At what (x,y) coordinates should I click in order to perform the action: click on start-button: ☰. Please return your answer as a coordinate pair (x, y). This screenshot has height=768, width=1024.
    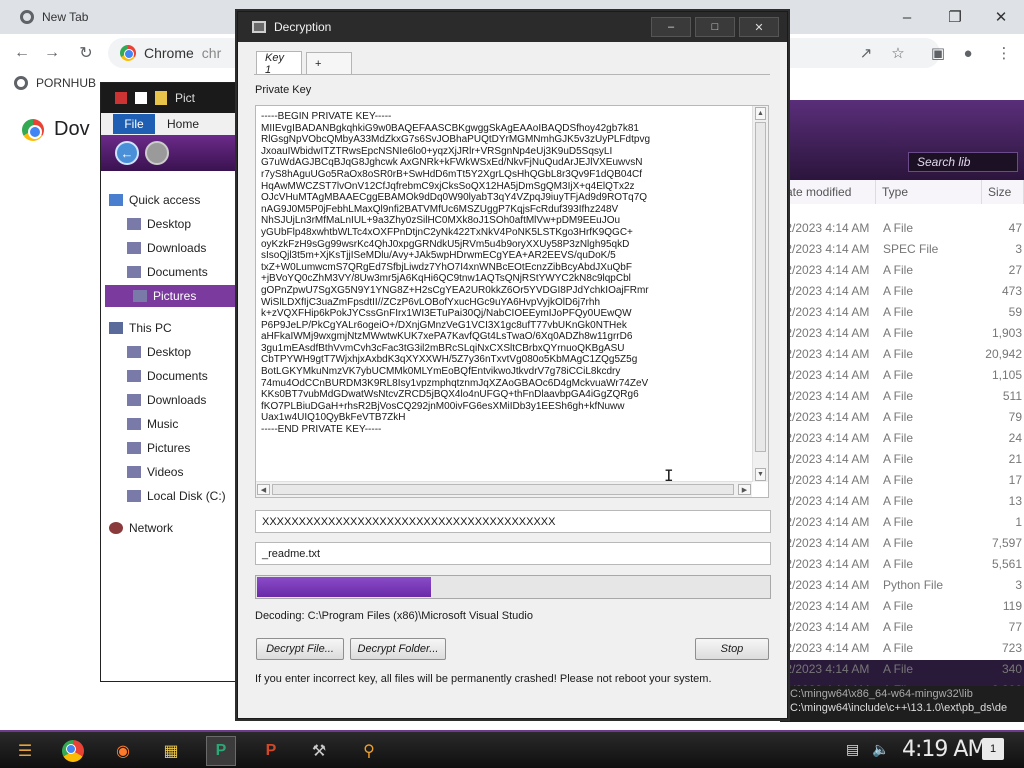
    Looking at the image, I should click on (25, 751).